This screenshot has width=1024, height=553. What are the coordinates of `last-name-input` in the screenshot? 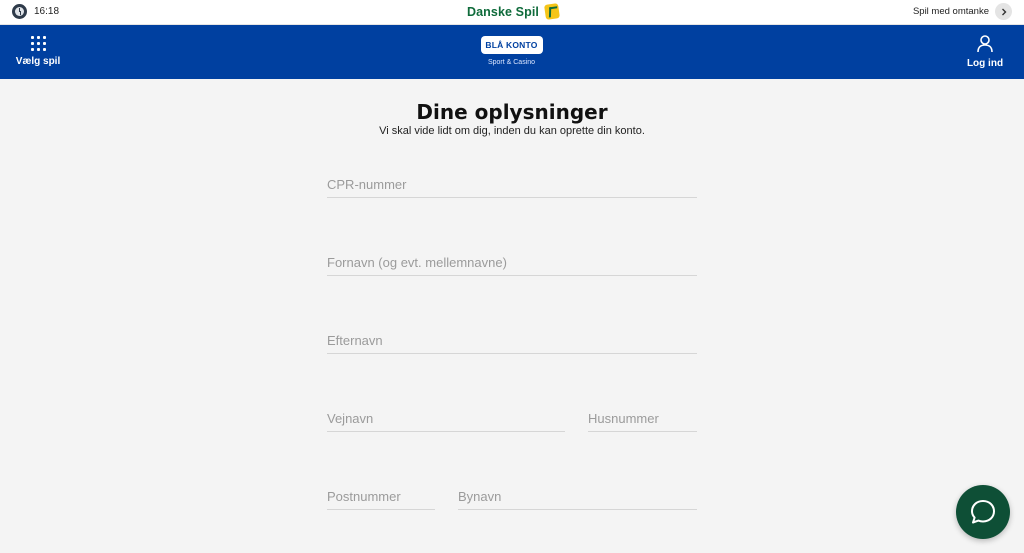 It's located at (512, 340).